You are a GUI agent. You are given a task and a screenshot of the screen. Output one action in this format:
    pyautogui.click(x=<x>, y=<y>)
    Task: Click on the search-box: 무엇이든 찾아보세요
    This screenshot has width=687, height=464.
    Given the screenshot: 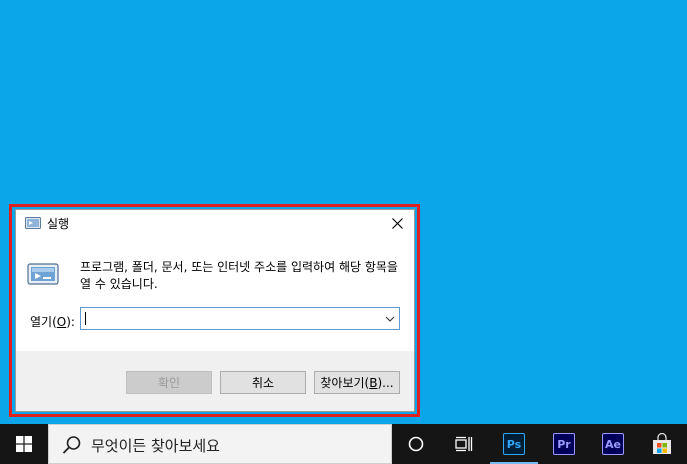 What is the action you would take?
    pyautogui.click(x=220, y=444)
    